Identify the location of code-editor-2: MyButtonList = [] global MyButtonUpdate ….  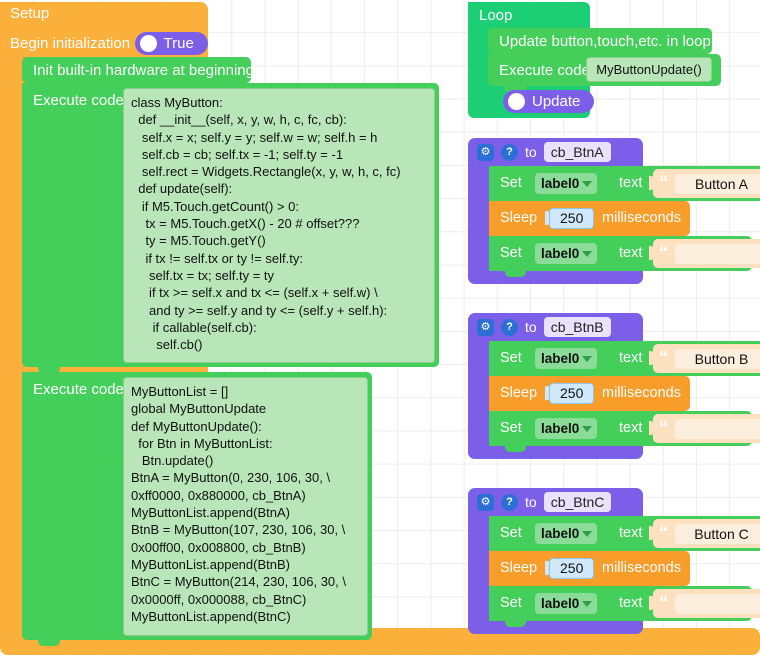
(245, 506).